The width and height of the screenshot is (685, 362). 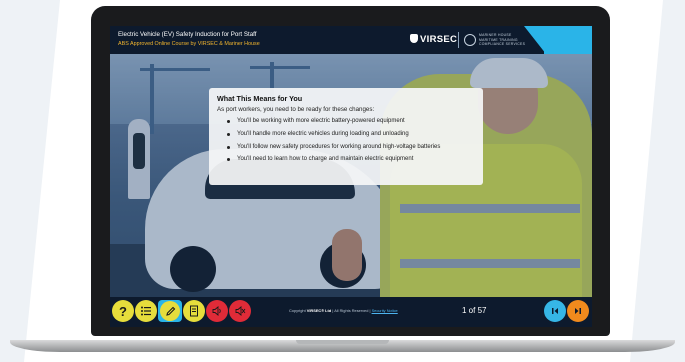 I want to click on first-page-icon, so click(x=555, y=311).